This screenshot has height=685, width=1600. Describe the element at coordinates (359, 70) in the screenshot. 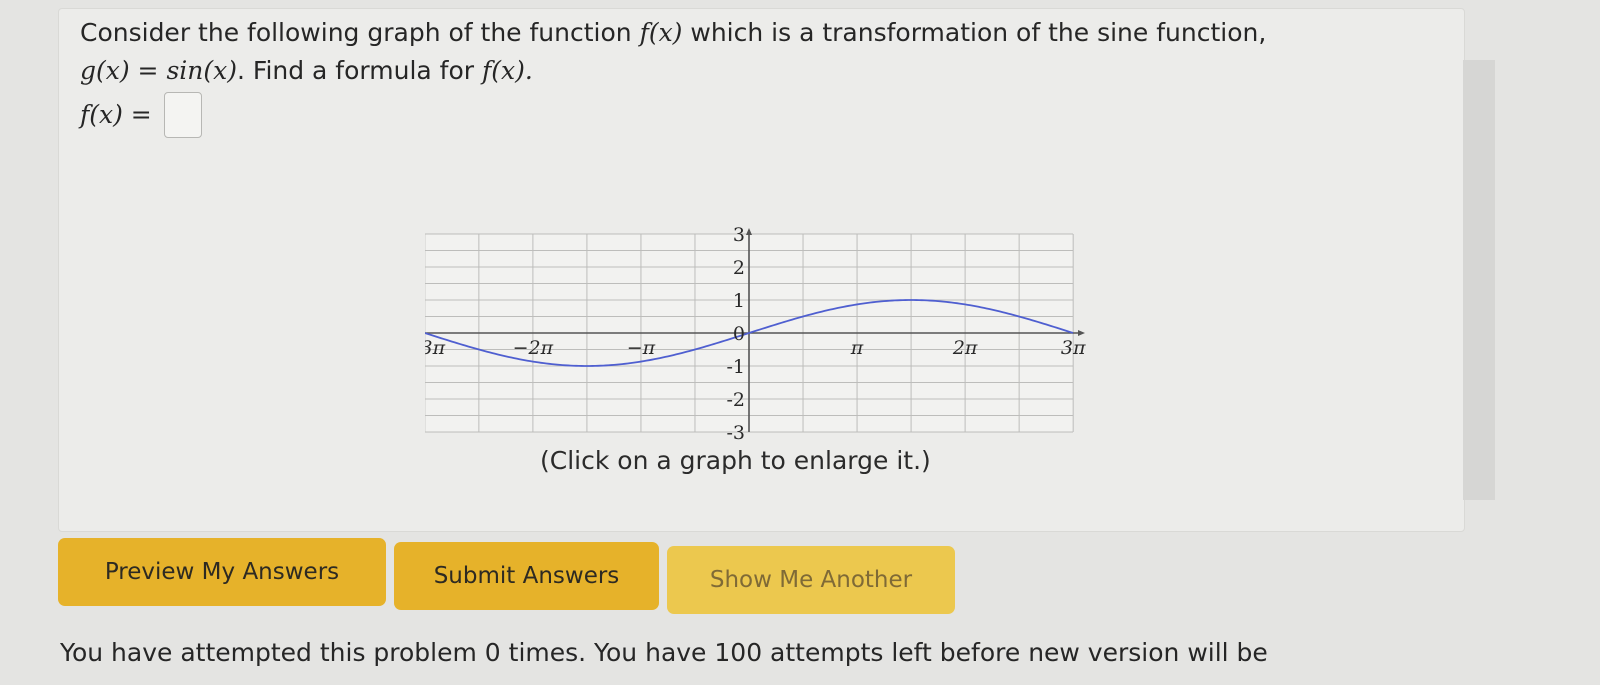

I see `problem-text-segment: . Find a formula for` at that location.